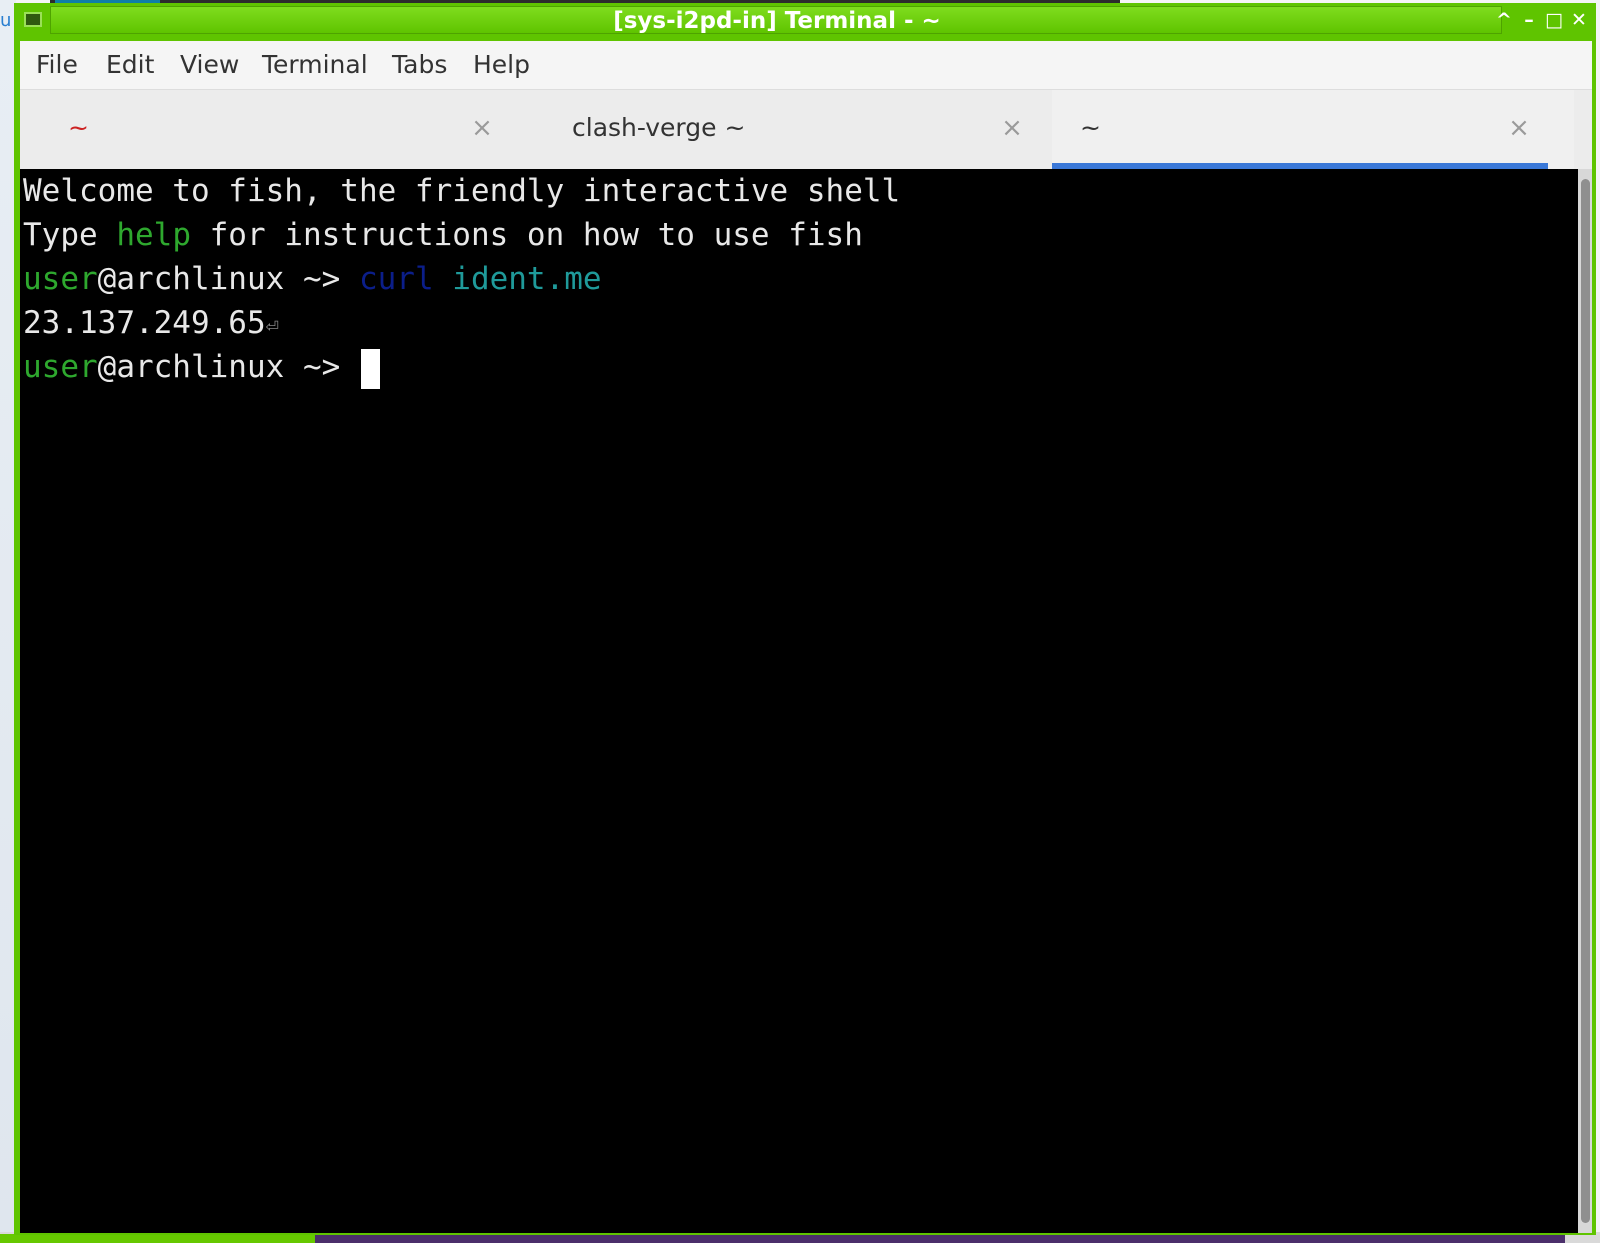 This screenshot has width=1600, height=1243. What do you see at coordinates (33, 19) in the screenshot?
I see `window-menu-icon` at bounding box center [33, 19].